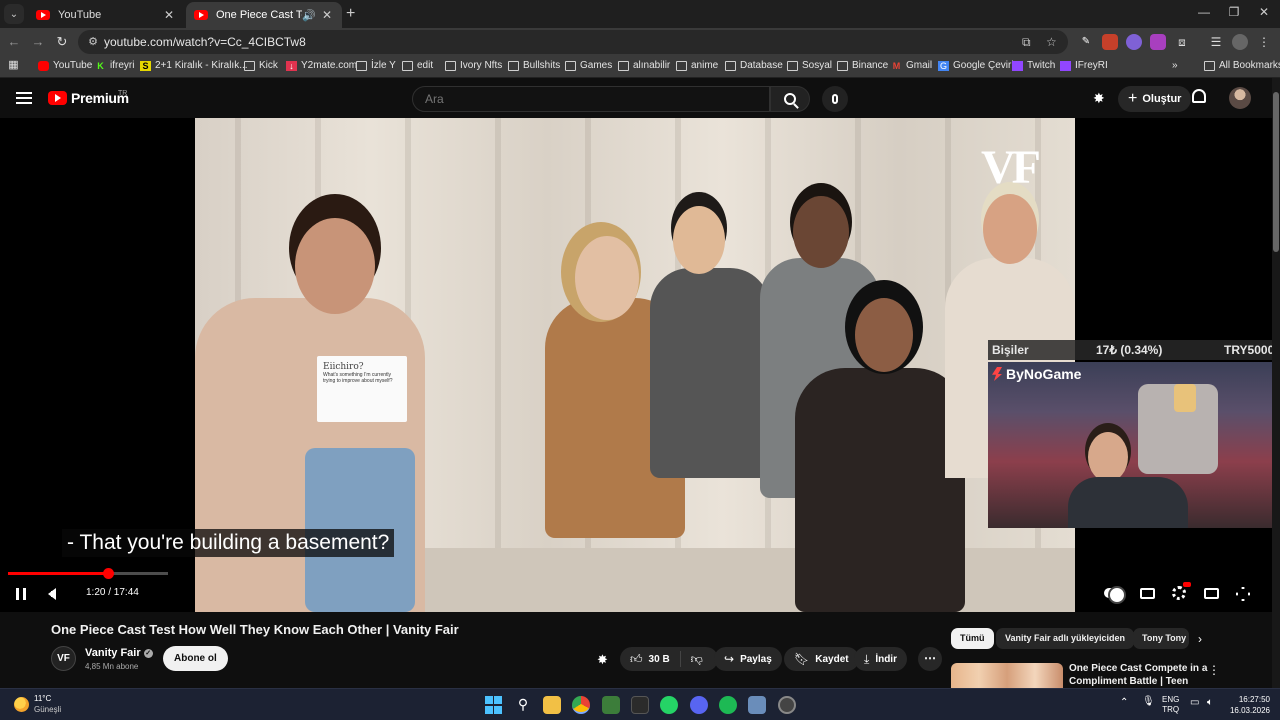  What do you see at coordinates (264, 15) in the screenshot?
I see `tab-video: One Piece Cast Test How W 🔊 ✕` at bounding box center [264, 15].